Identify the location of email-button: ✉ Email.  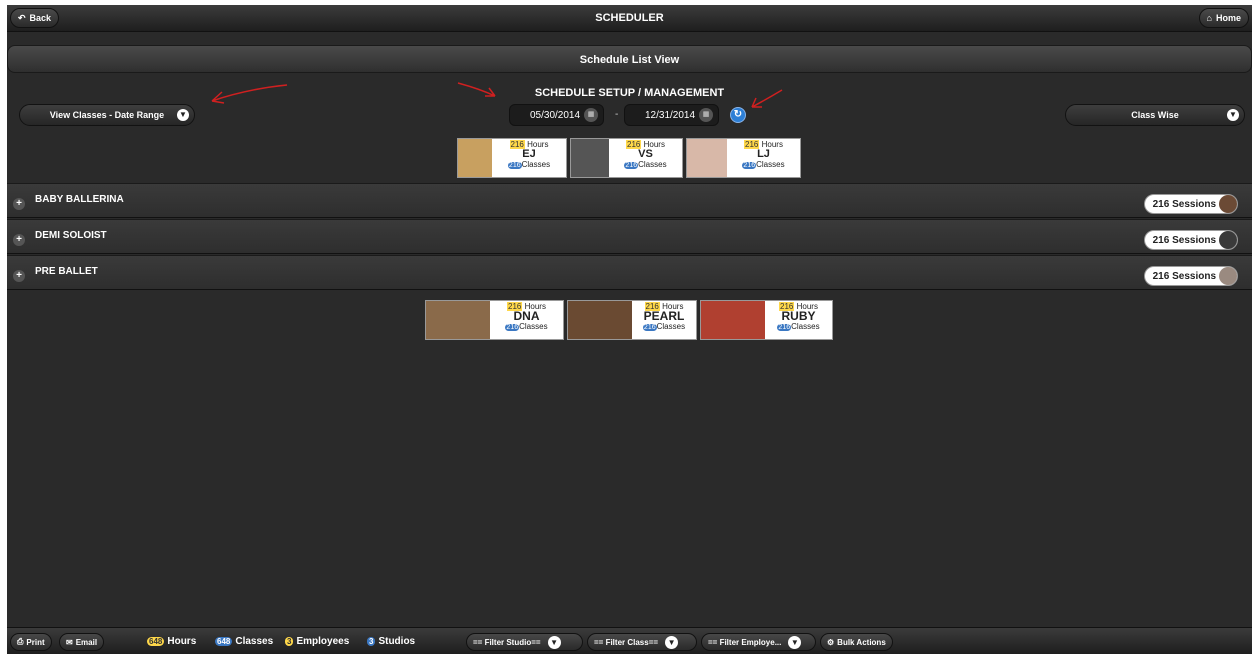
(82, 642).